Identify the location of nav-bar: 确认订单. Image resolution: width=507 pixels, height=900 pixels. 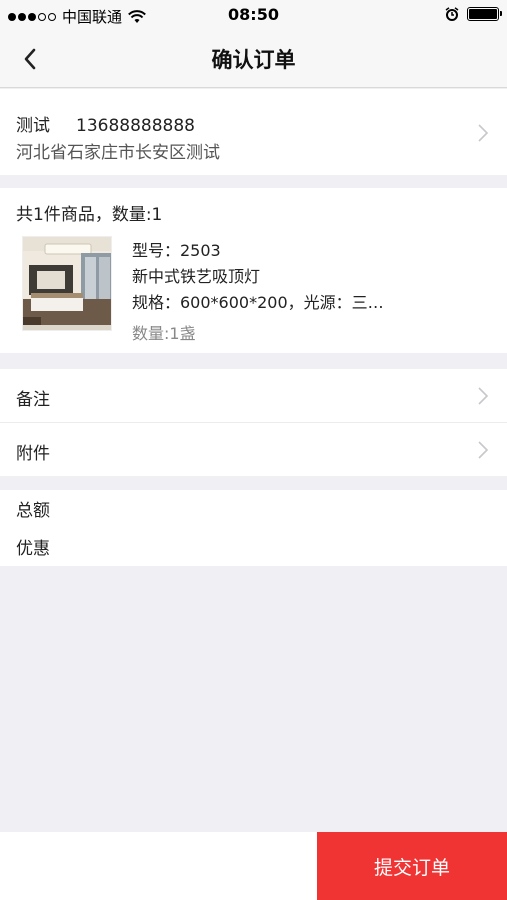
(253, 59).